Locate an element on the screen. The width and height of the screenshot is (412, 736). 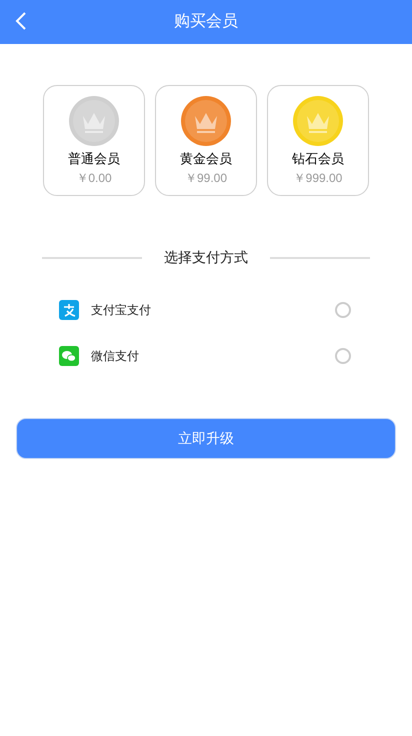
payment-label: 微信支付 is located at coordinates (115, 356).